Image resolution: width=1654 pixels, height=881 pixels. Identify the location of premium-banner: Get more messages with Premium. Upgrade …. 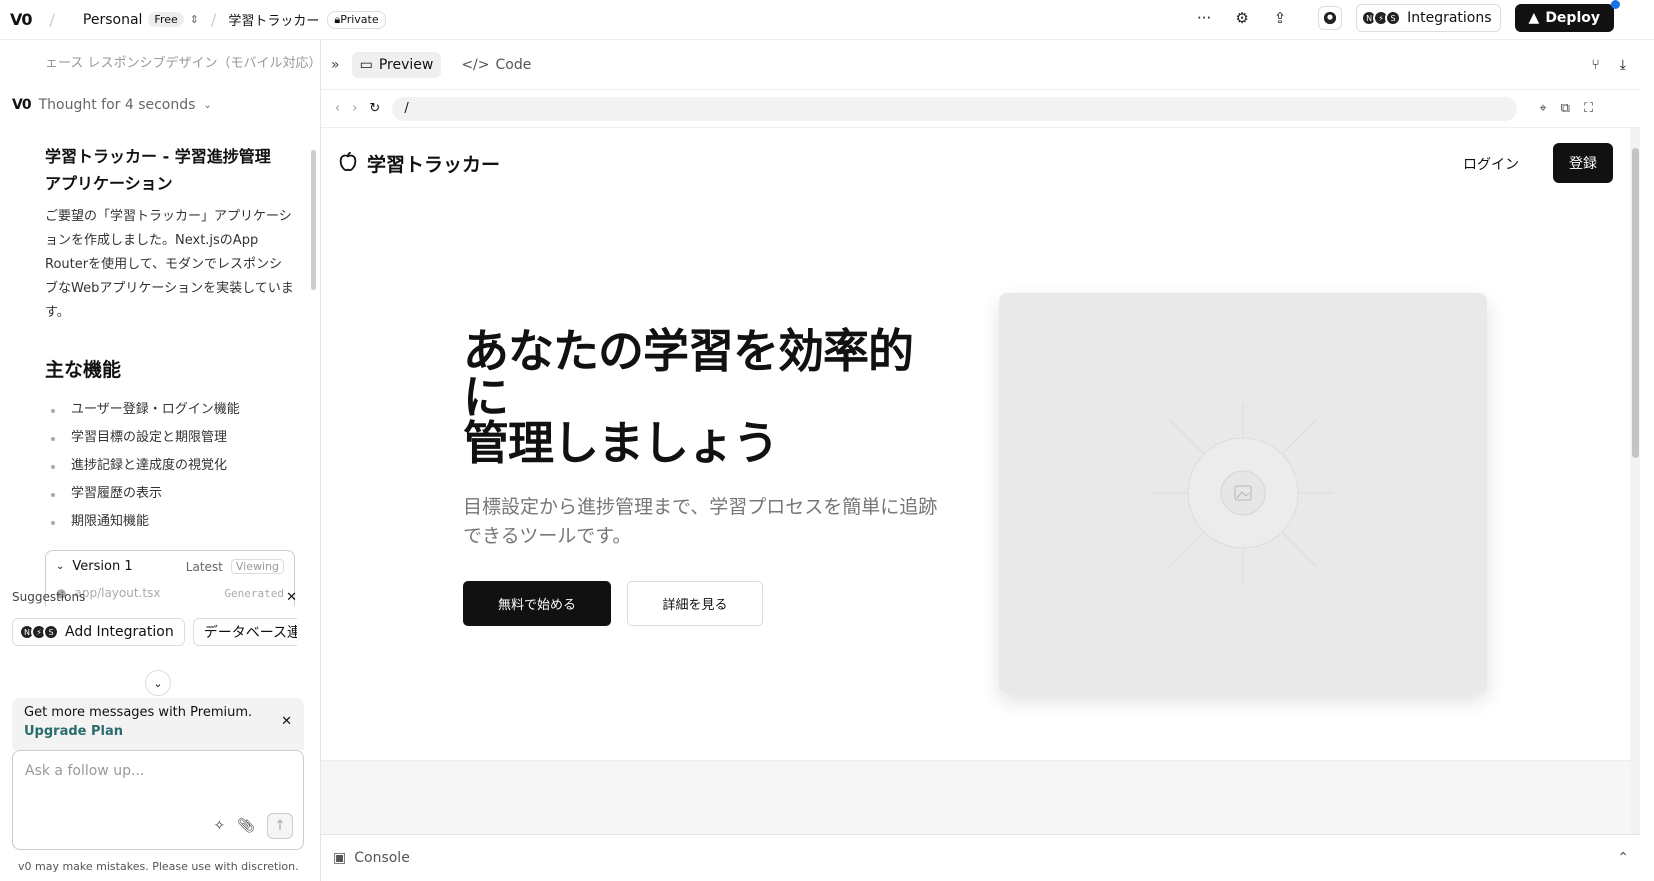
(158, 724).